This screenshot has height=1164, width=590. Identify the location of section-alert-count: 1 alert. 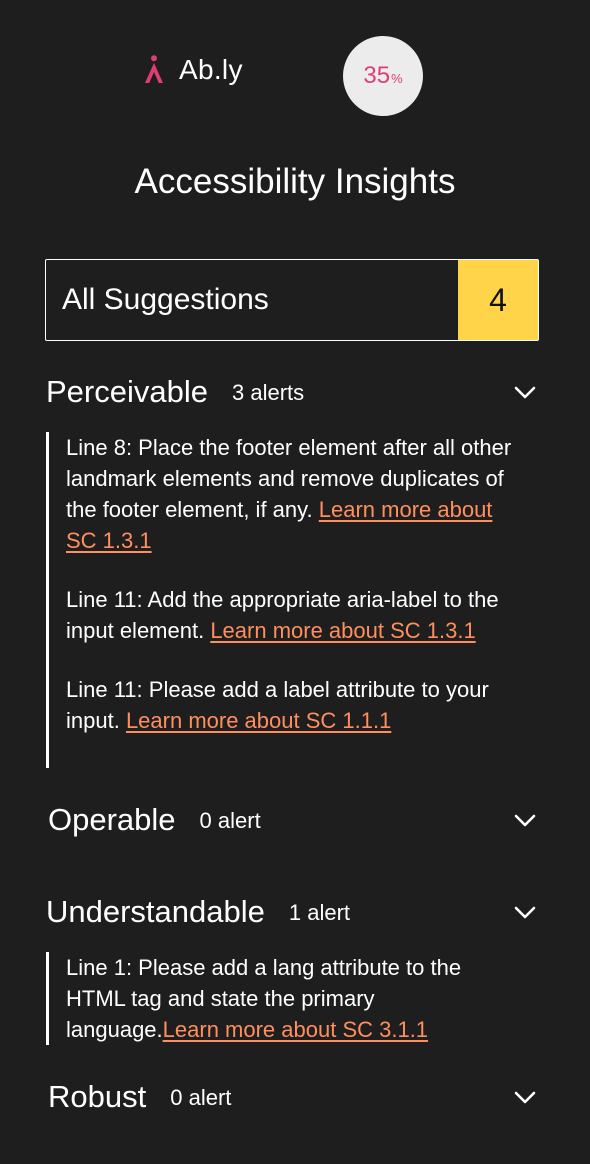
(319, 912).